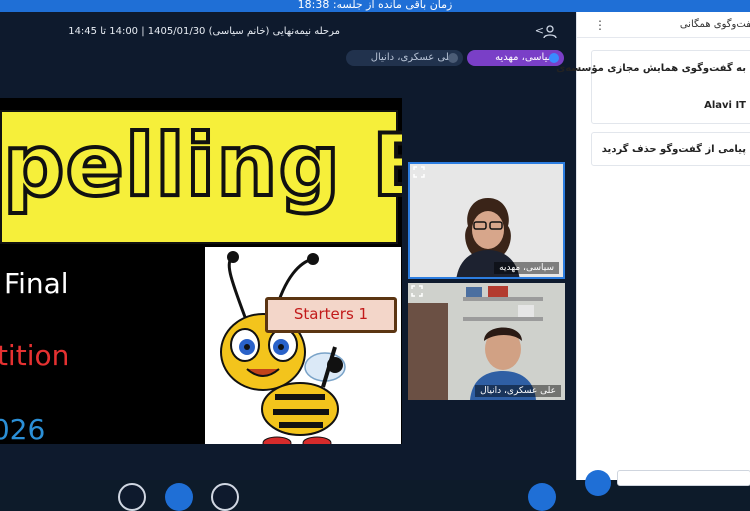 The height and width of the screenshot is (511, 750). What do you see at coordinates (23, 428) in the screenshot?
I see `slide-line-year: 2026` at bounding box center [23, 428].